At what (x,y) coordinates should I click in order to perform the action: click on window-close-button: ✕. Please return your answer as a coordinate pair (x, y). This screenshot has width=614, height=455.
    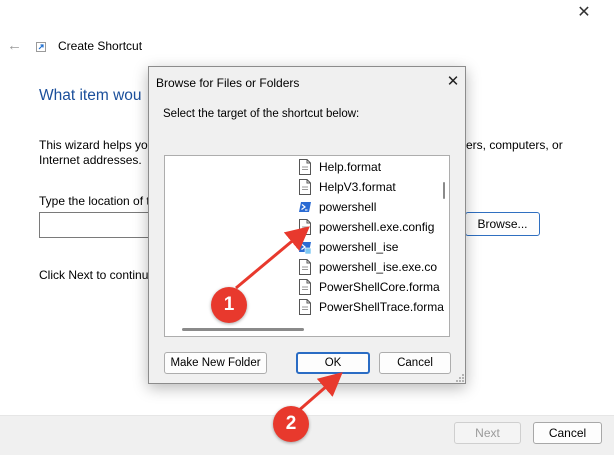
    Looking at the image, I should click on (584, 12).